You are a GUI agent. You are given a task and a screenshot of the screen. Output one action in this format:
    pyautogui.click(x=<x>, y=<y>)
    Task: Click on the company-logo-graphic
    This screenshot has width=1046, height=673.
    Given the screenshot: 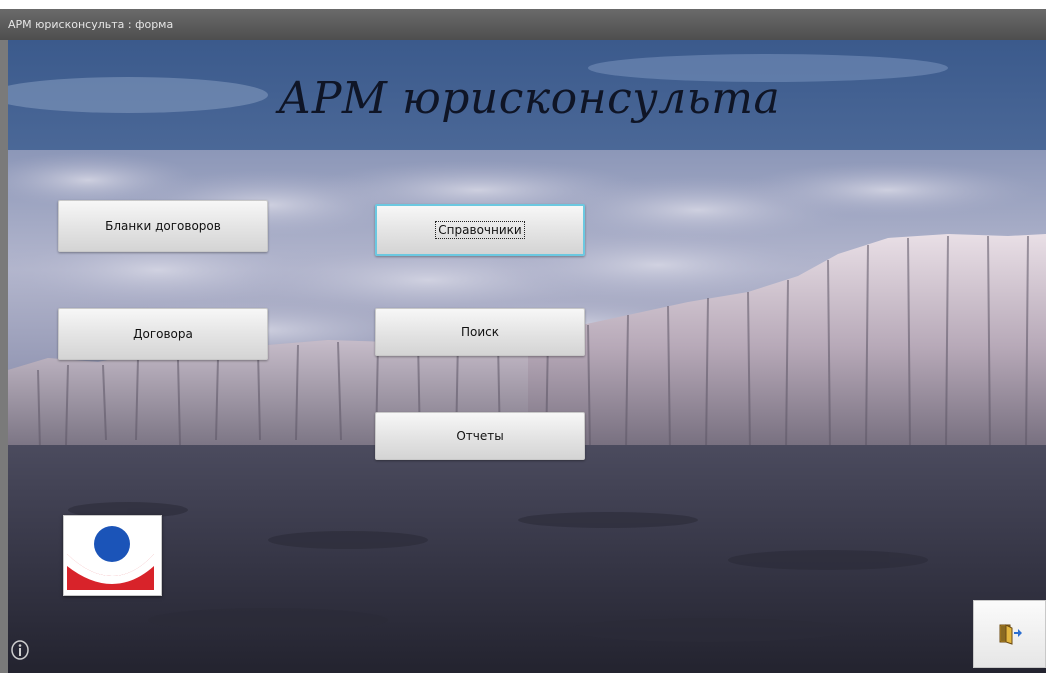 What is the action you would take?
    pyautogui.click(x=110, y=558)
    